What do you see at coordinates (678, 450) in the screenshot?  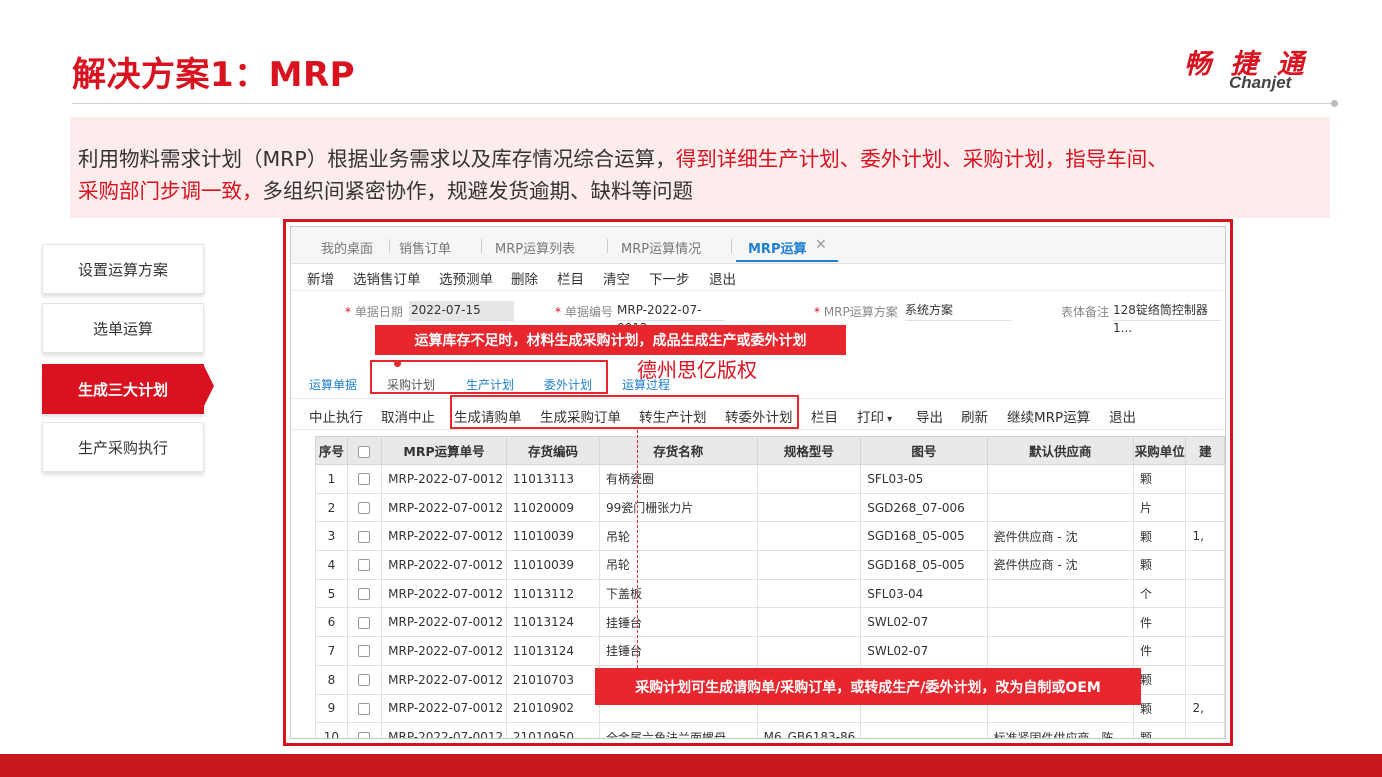 I see `col-header-item-name: 存货名称` at bounding box center [678, 450].